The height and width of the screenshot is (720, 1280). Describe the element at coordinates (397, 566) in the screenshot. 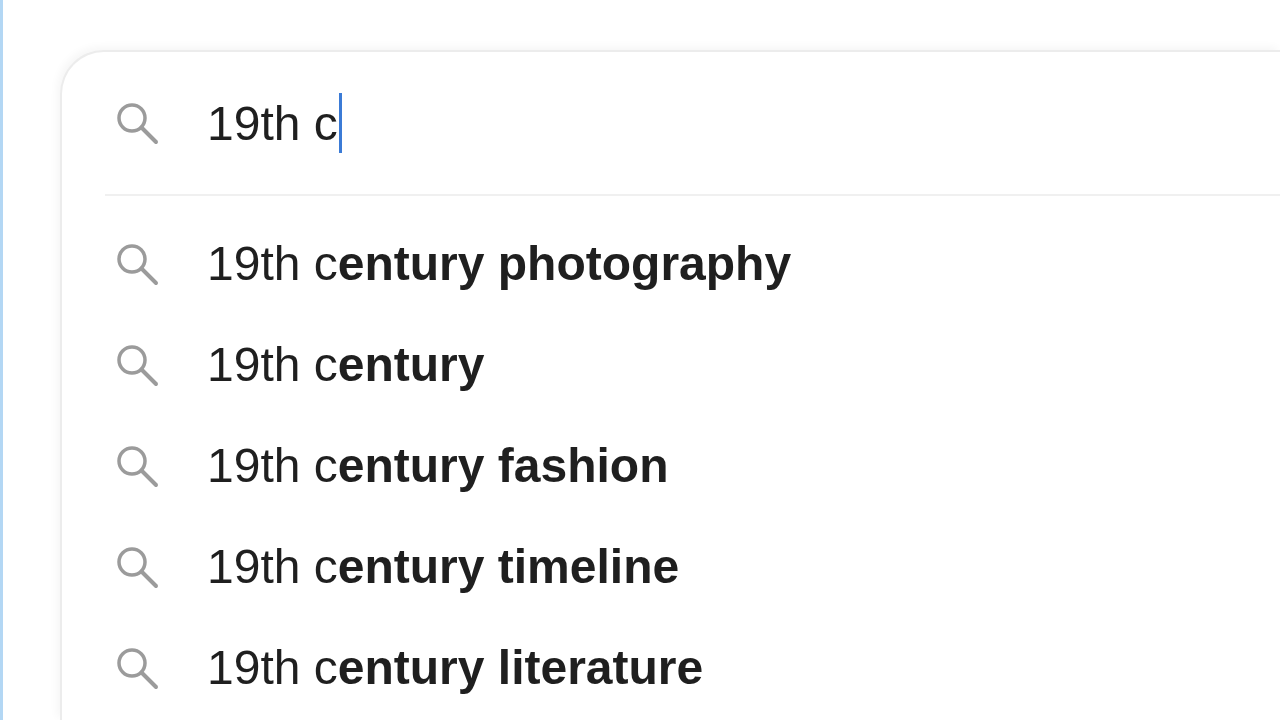

I see `suggestion-item: 19th century timeline` at that location.